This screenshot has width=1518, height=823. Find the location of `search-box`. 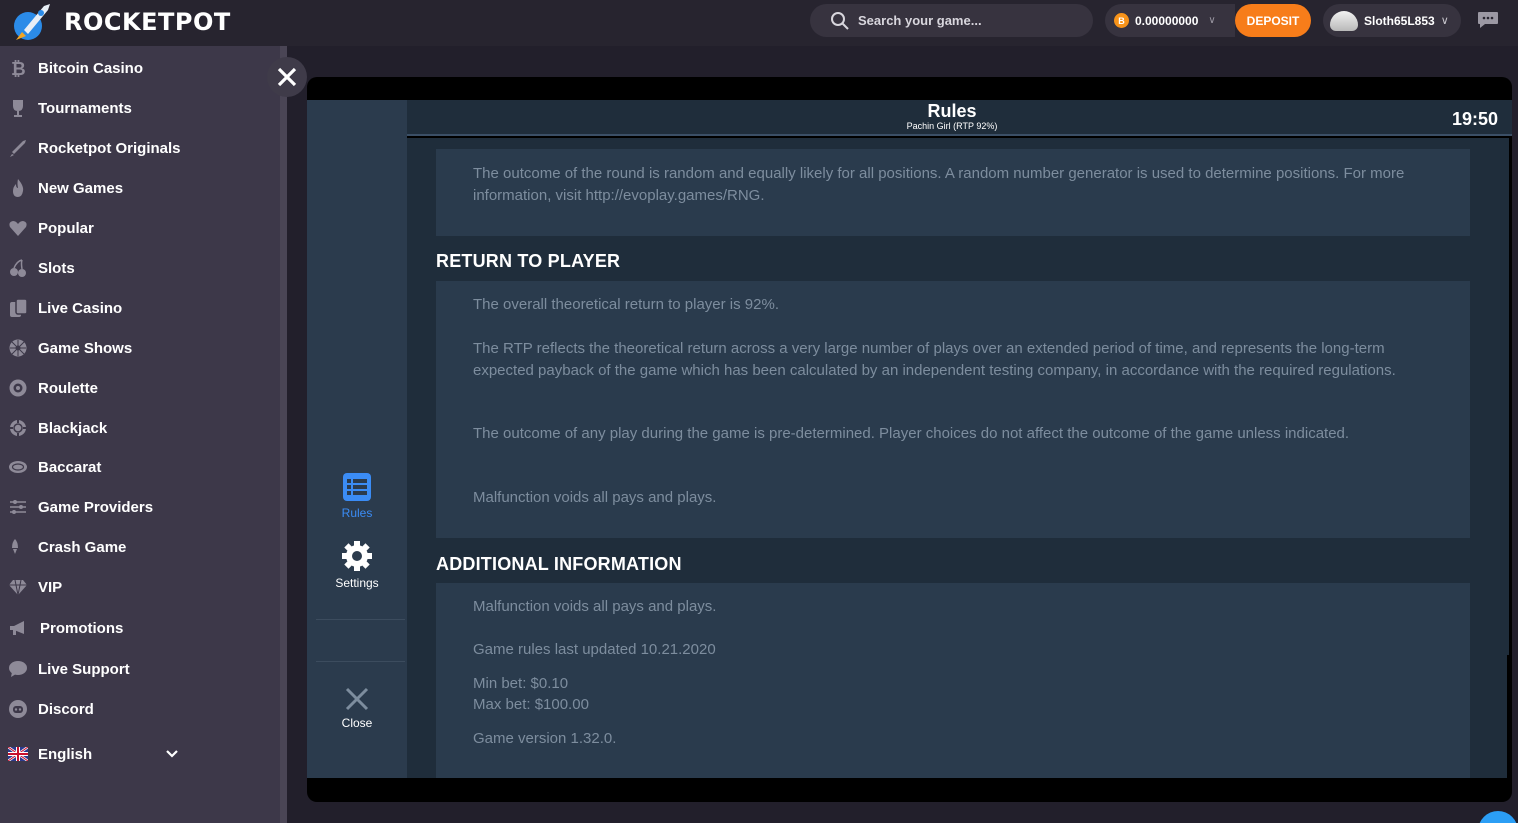

search-box is located at coordinates (951, 20).